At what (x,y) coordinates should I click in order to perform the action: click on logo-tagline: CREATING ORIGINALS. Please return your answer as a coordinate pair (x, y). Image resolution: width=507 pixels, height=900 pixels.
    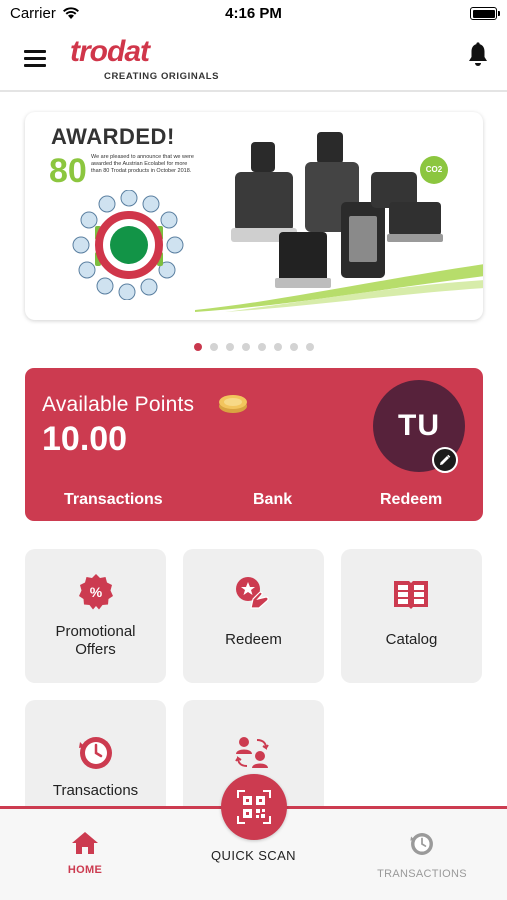
    Looking at the image, I should click on (162, 76).